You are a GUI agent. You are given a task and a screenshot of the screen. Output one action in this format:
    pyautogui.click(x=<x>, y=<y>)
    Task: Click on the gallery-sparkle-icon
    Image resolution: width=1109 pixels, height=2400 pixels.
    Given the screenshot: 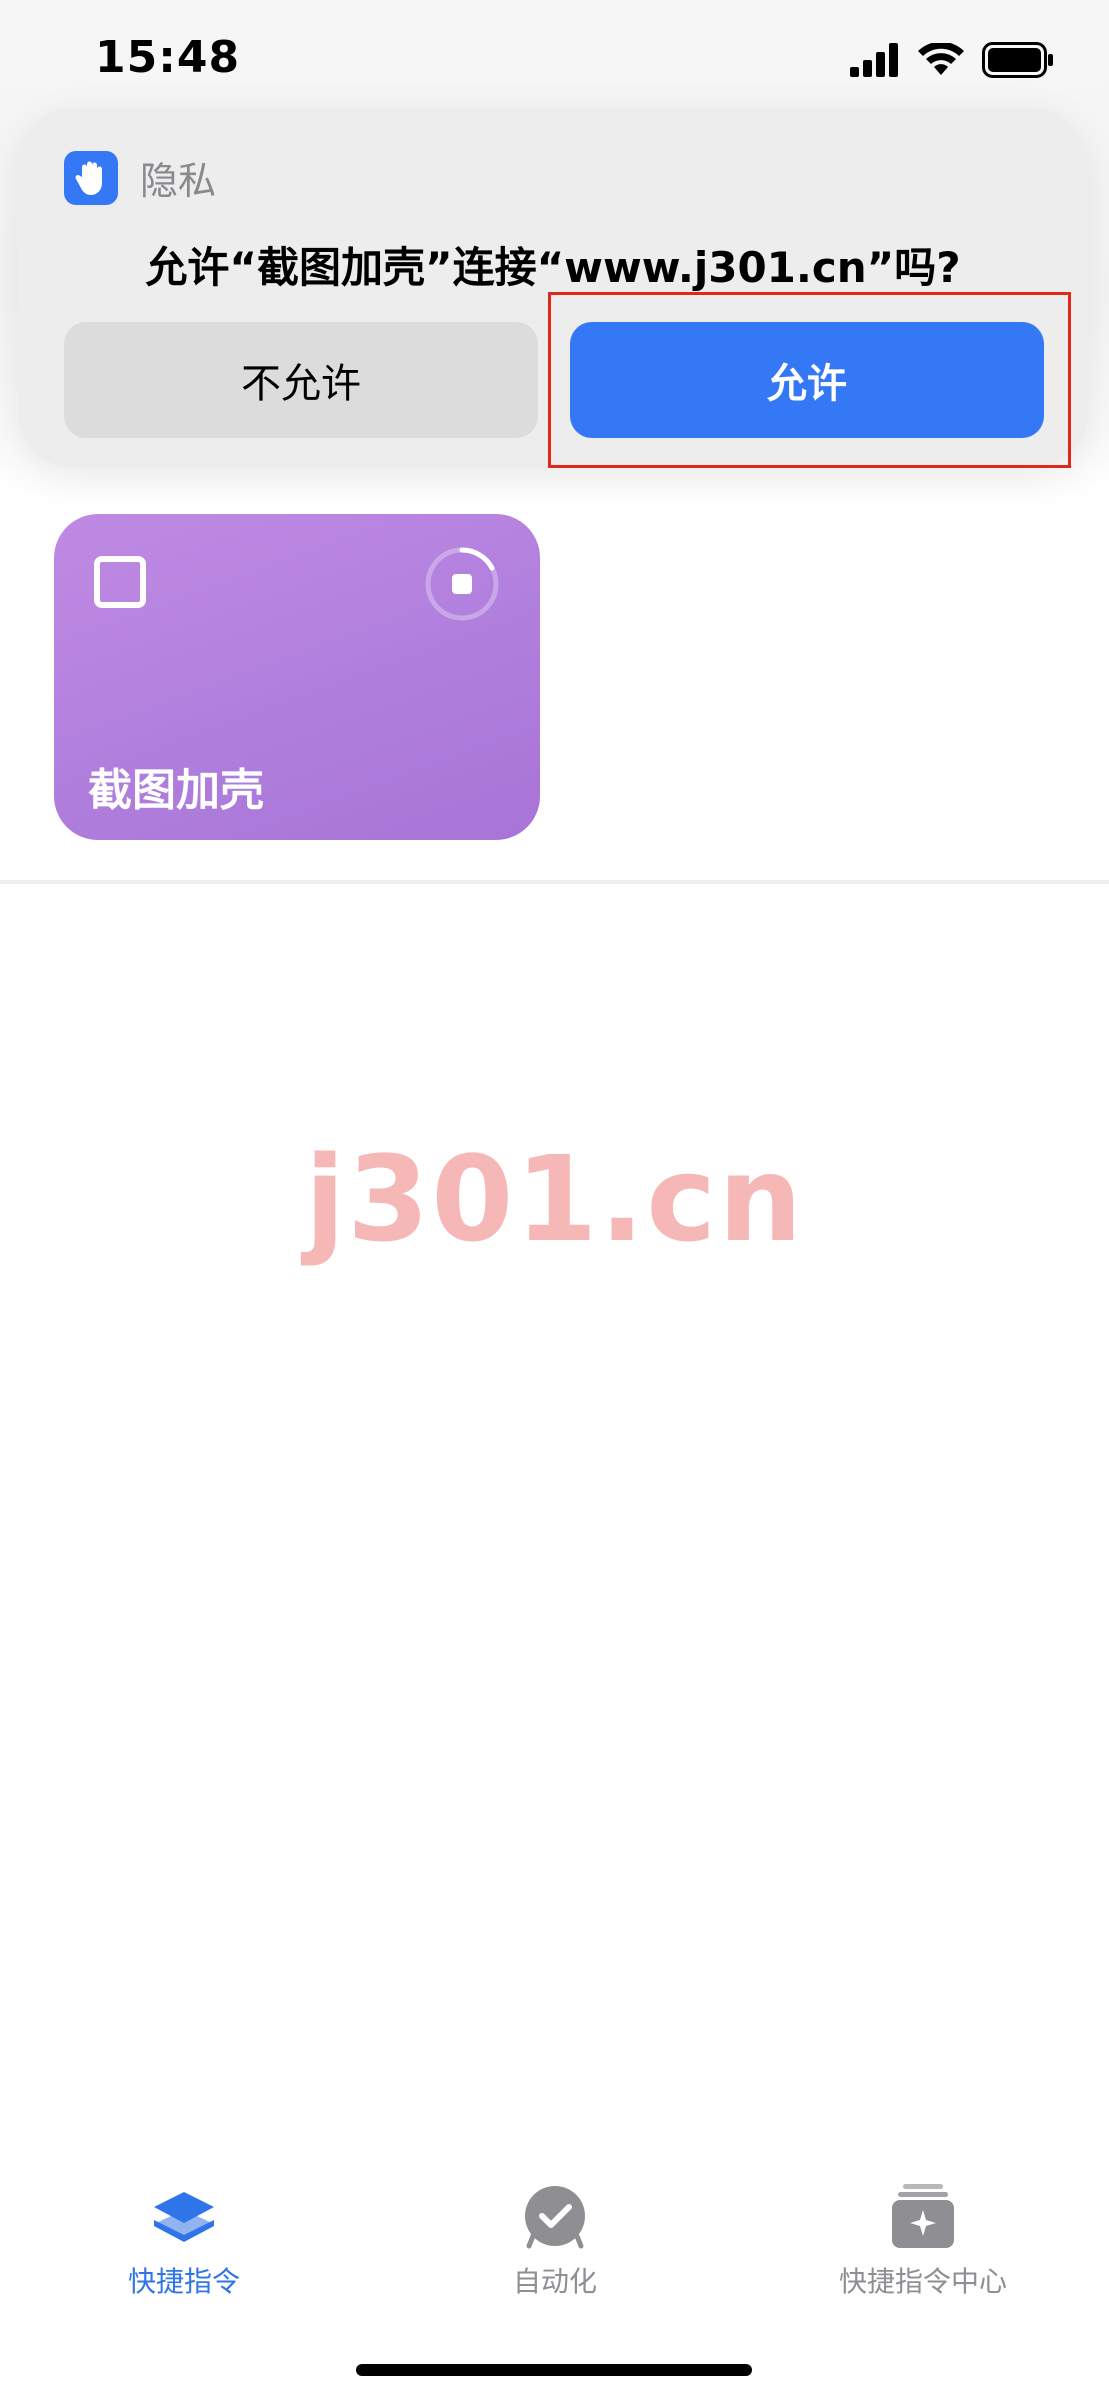 What is the action you would take?
    pyautogui.click(x=923, y=2216)
    